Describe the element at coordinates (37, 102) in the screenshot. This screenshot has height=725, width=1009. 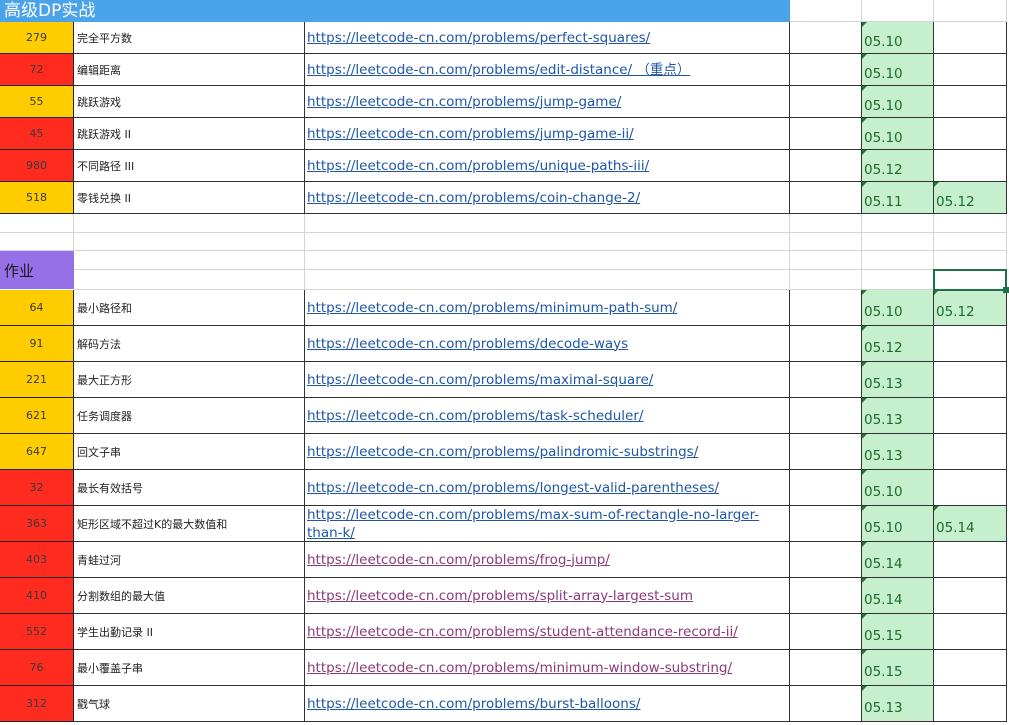
I see `problem-number-cell: 55` at that location.